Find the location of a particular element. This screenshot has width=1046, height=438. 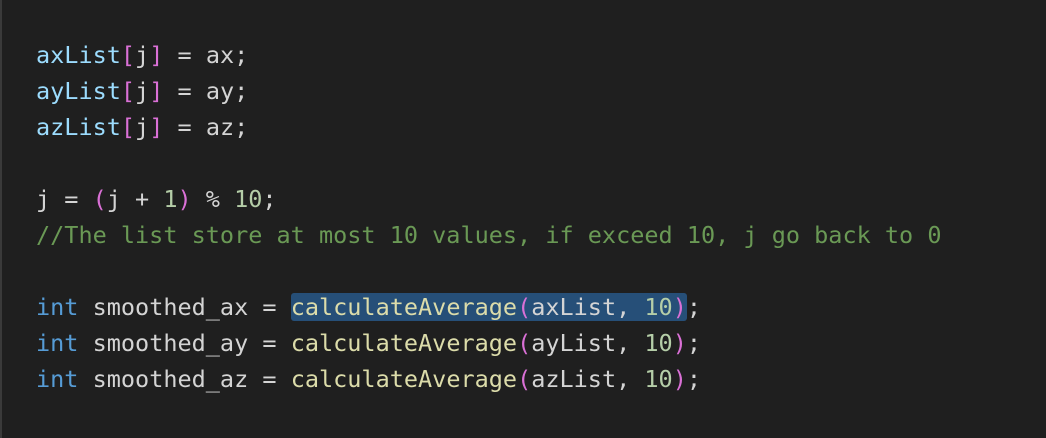

code-token: smoothed_ax = is located at coordinates (184, 307).